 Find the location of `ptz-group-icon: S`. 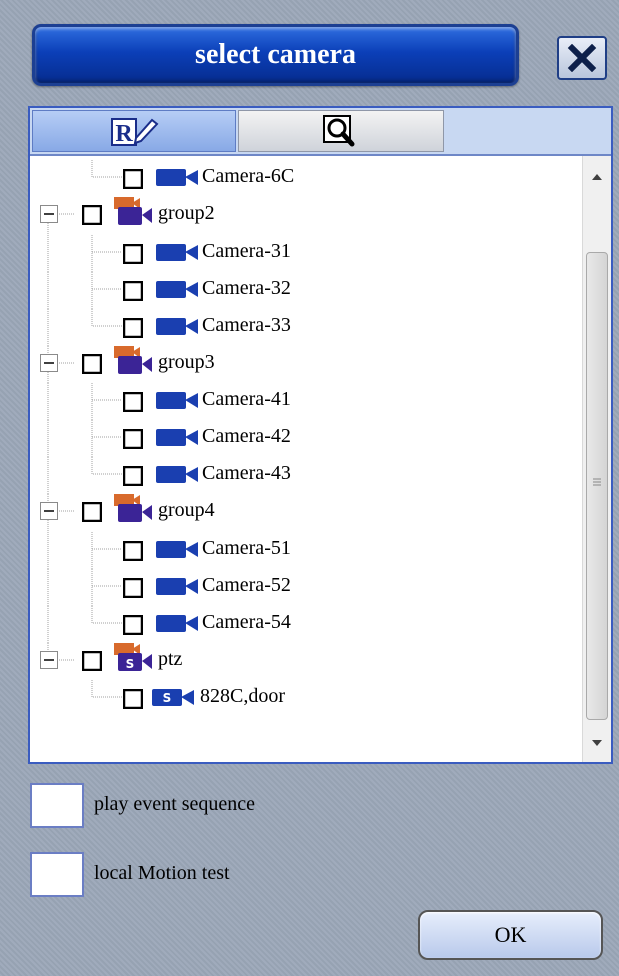

ptz-group-icon: S is located at coordinates (133, 657).